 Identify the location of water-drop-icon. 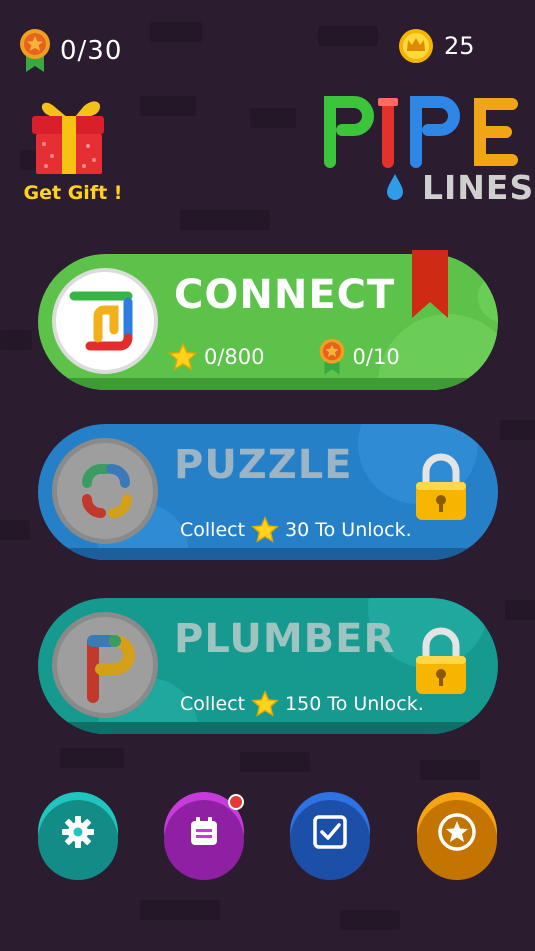
(395, 187).